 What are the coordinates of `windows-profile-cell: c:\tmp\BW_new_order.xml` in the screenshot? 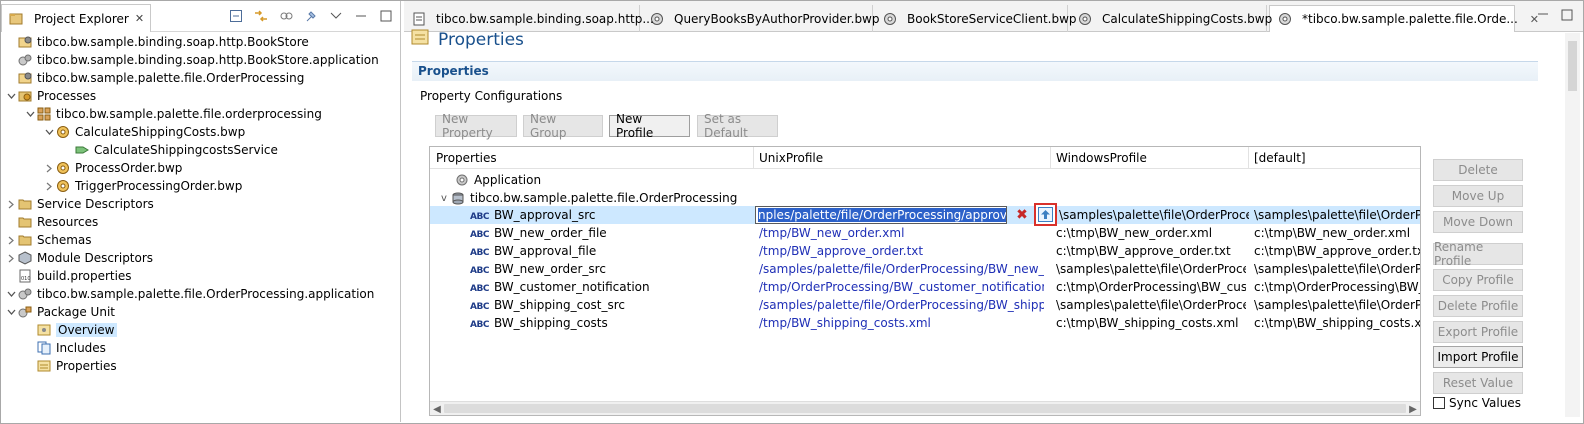 It's located at (1151, 233).